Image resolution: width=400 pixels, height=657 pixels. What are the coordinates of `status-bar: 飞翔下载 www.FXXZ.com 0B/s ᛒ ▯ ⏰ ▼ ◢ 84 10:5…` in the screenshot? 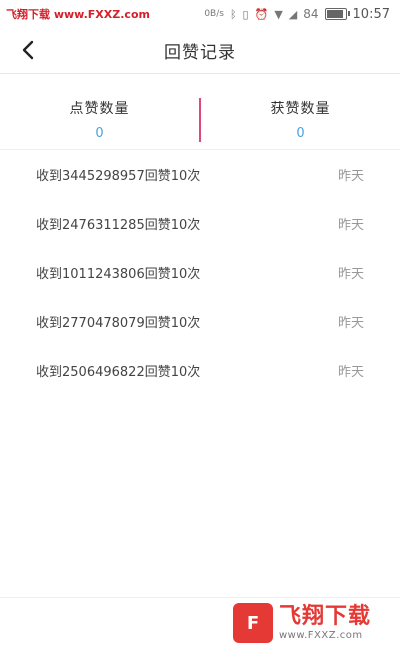 It's located at (200, 14).